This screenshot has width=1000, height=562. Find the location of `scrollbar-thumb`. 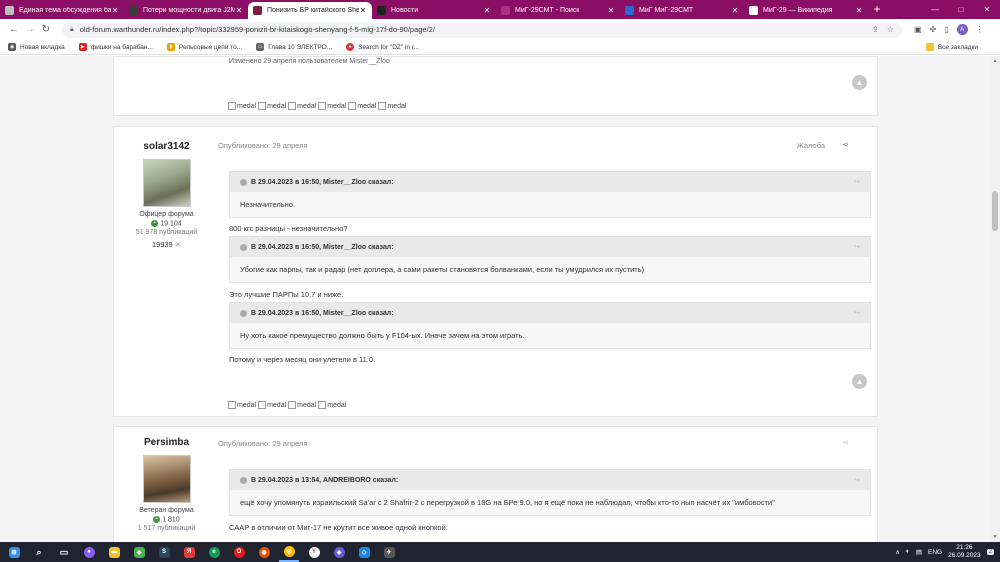

scrollbar-thumb is located at coordinates (995, 211).